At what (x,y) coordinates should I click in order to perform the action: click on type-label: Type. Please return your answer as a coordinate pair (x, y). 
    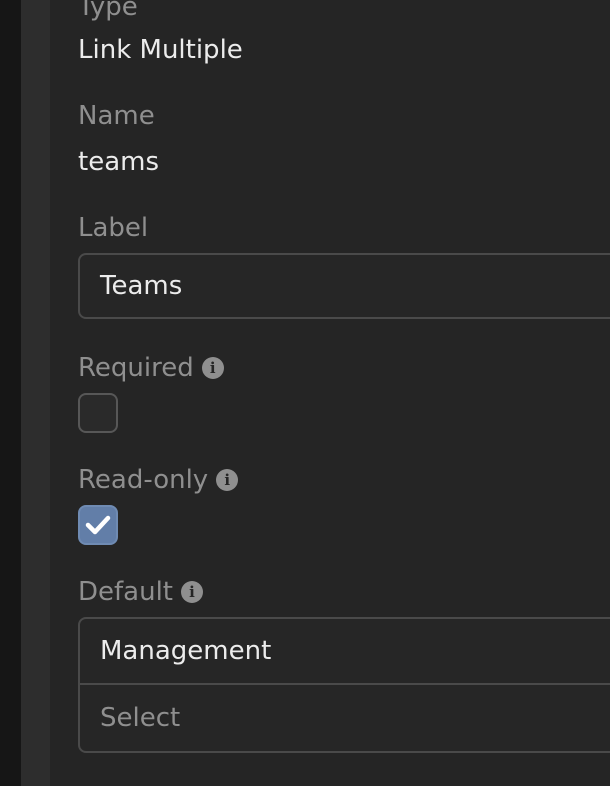
    Looking at the image, I should click on (108, 11).